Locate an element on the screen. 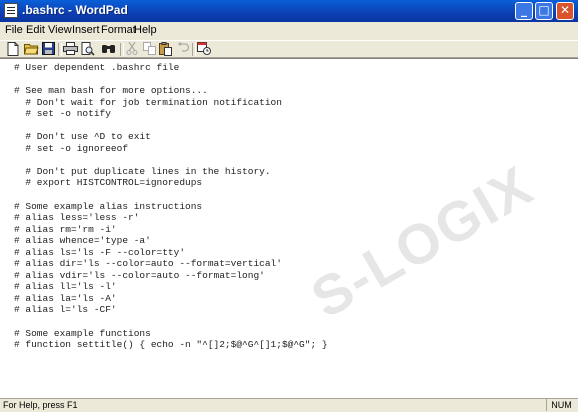  document-line: # set -o notify is located at coordinates (171, 114).